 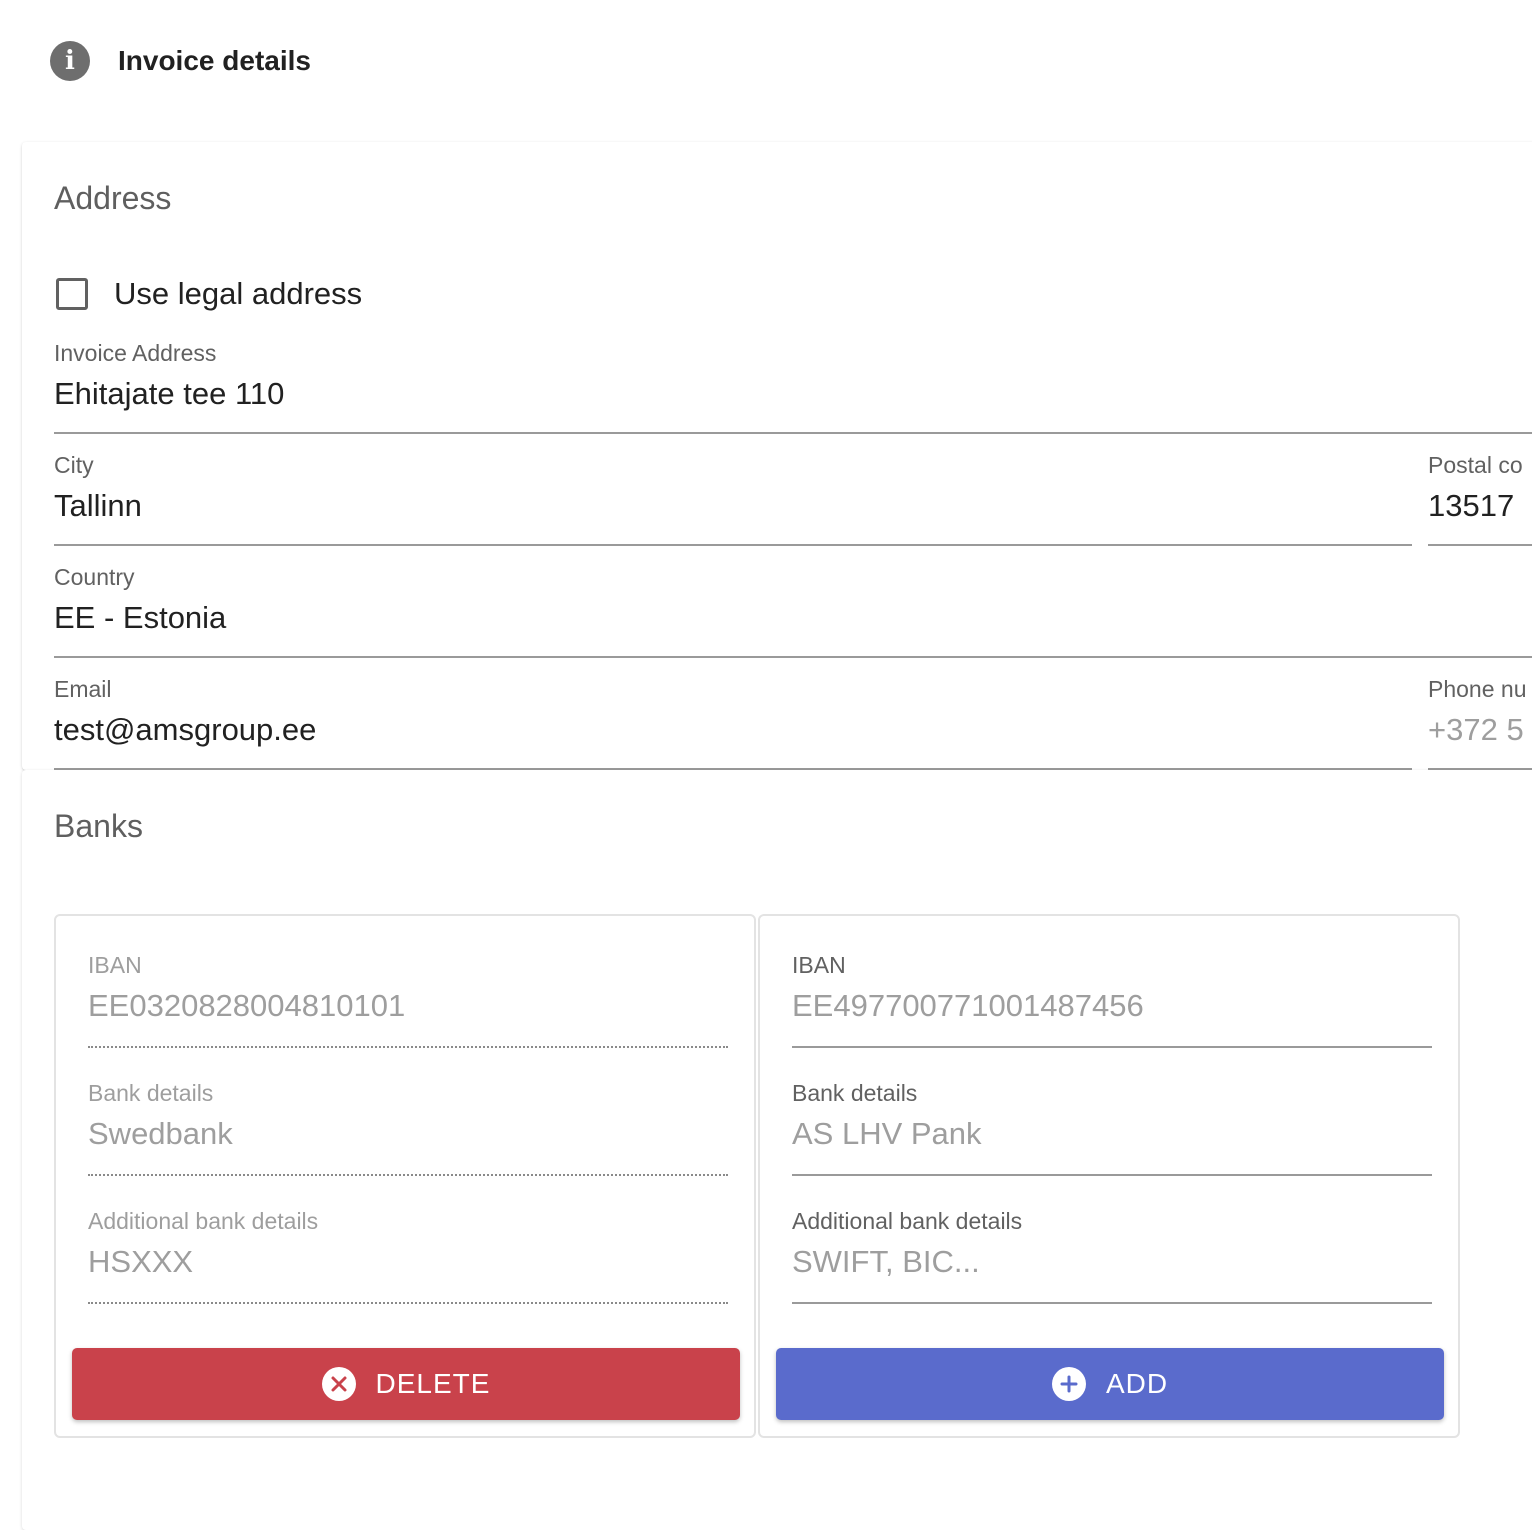 I want to click on iban-value: EE032082800481010​1, so click(x=247, y=1005).